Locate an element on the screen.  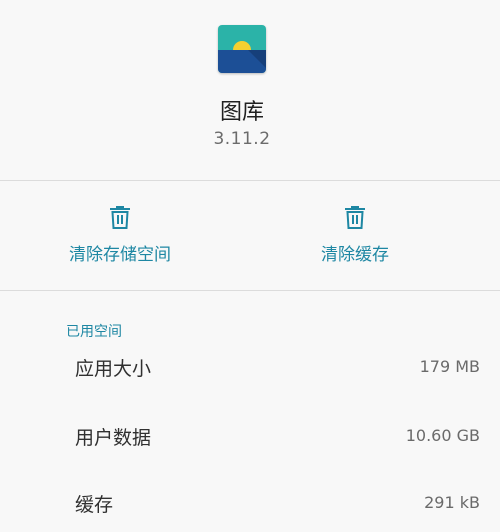
clear-cache-button: 清除缓存 is located at coordinates (355, 235).